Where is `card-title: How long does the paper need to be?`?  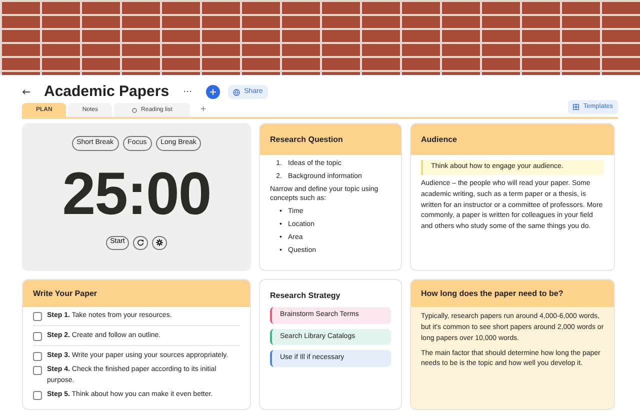
card-title: How long does the paper need to be? is located at coordinates (512, 293).